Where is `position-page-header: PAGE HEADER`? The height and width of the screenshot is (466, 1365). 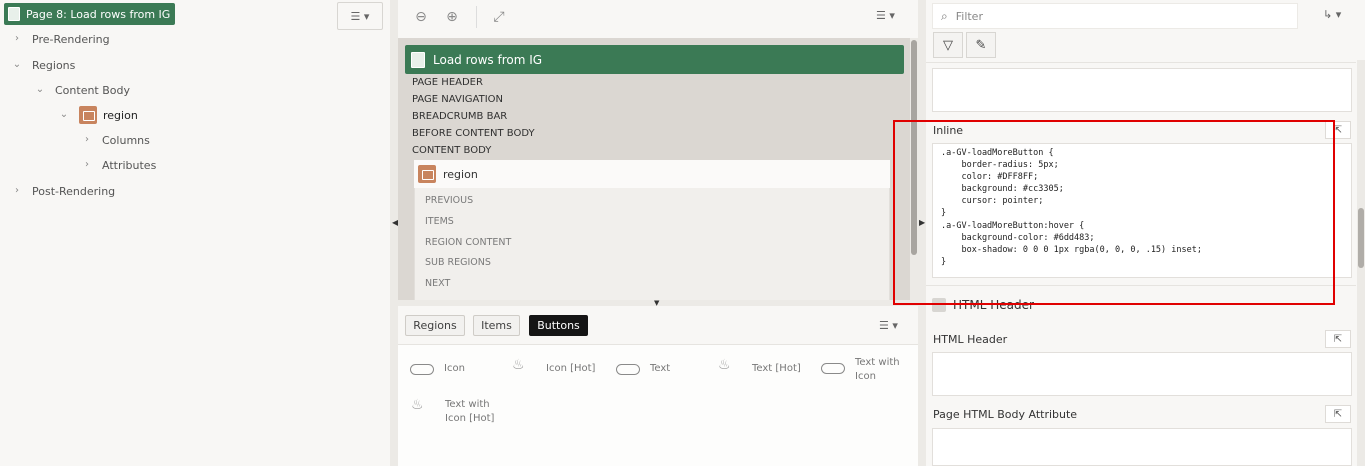 position-page-header: PAGE HEADER is located at coordinates (447, 82).